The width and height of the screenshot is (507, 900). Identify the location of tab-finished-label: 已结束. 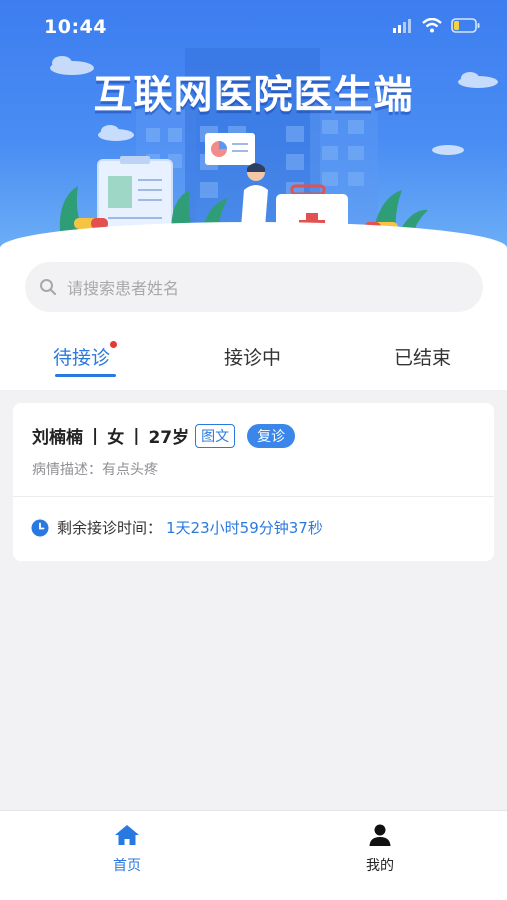
(423, 358).